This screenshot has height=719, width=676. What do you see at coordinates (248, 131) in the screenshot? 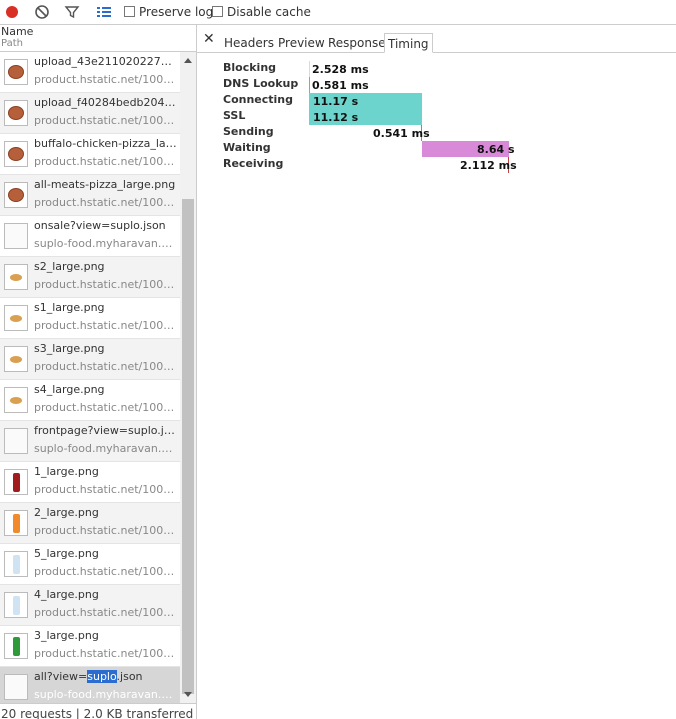
I see `timing-label-sending: Sending` at bounding box center [248, 131].